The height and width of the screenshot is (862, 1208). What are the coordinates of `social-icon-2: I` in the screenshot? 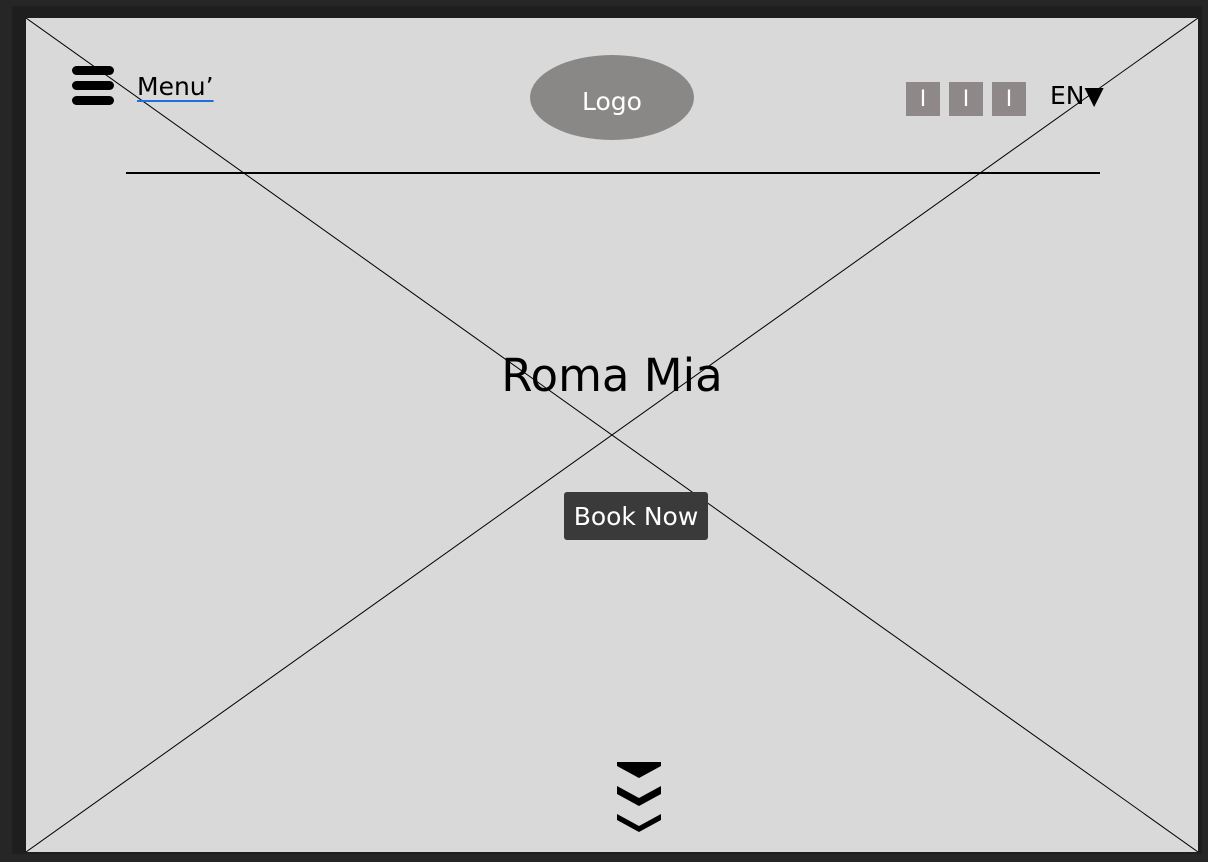 It's located at (966, 99).